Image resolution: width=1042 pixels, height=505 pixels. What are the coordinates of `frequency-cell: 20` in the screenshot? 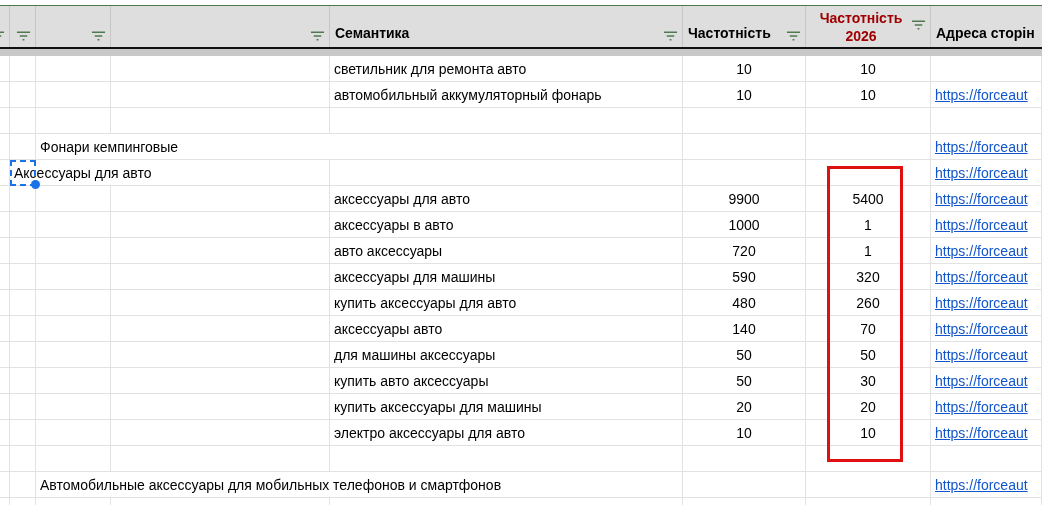 It's located at (744, 407).